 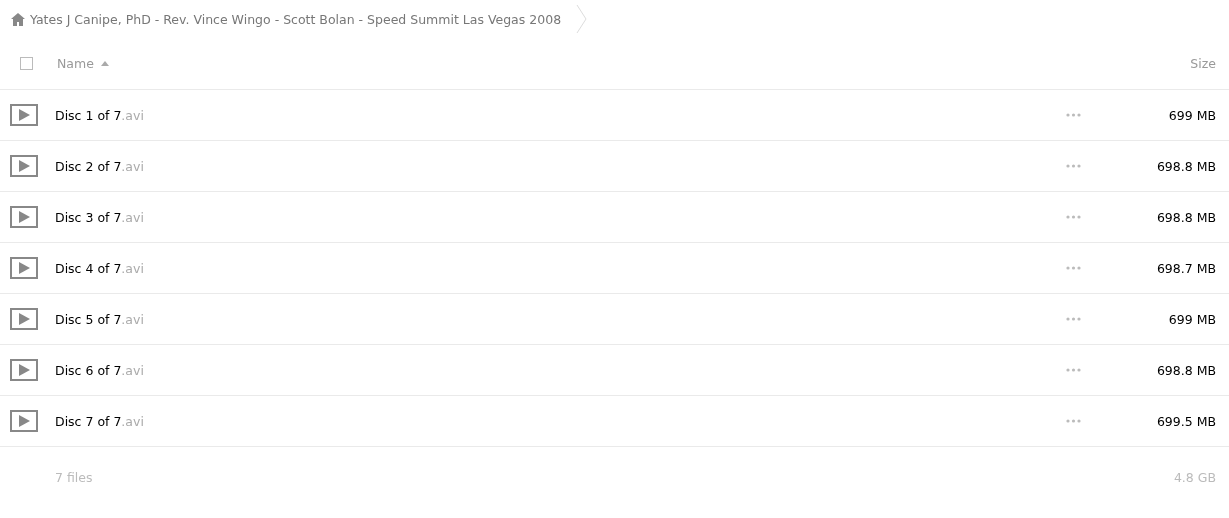 I want to click on file-name: Disc 1 of 7.avi, so click(x=99, y=115).